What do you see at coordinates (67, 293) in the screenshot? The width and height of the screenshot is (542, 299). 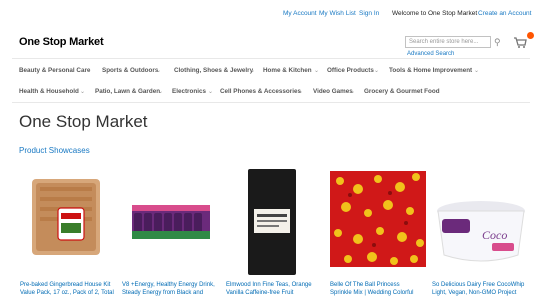 I see `product-name-gingerbread-line2: Value Pack, 17 oz., Pack of 2, Total` at bounding box center [67, 293].